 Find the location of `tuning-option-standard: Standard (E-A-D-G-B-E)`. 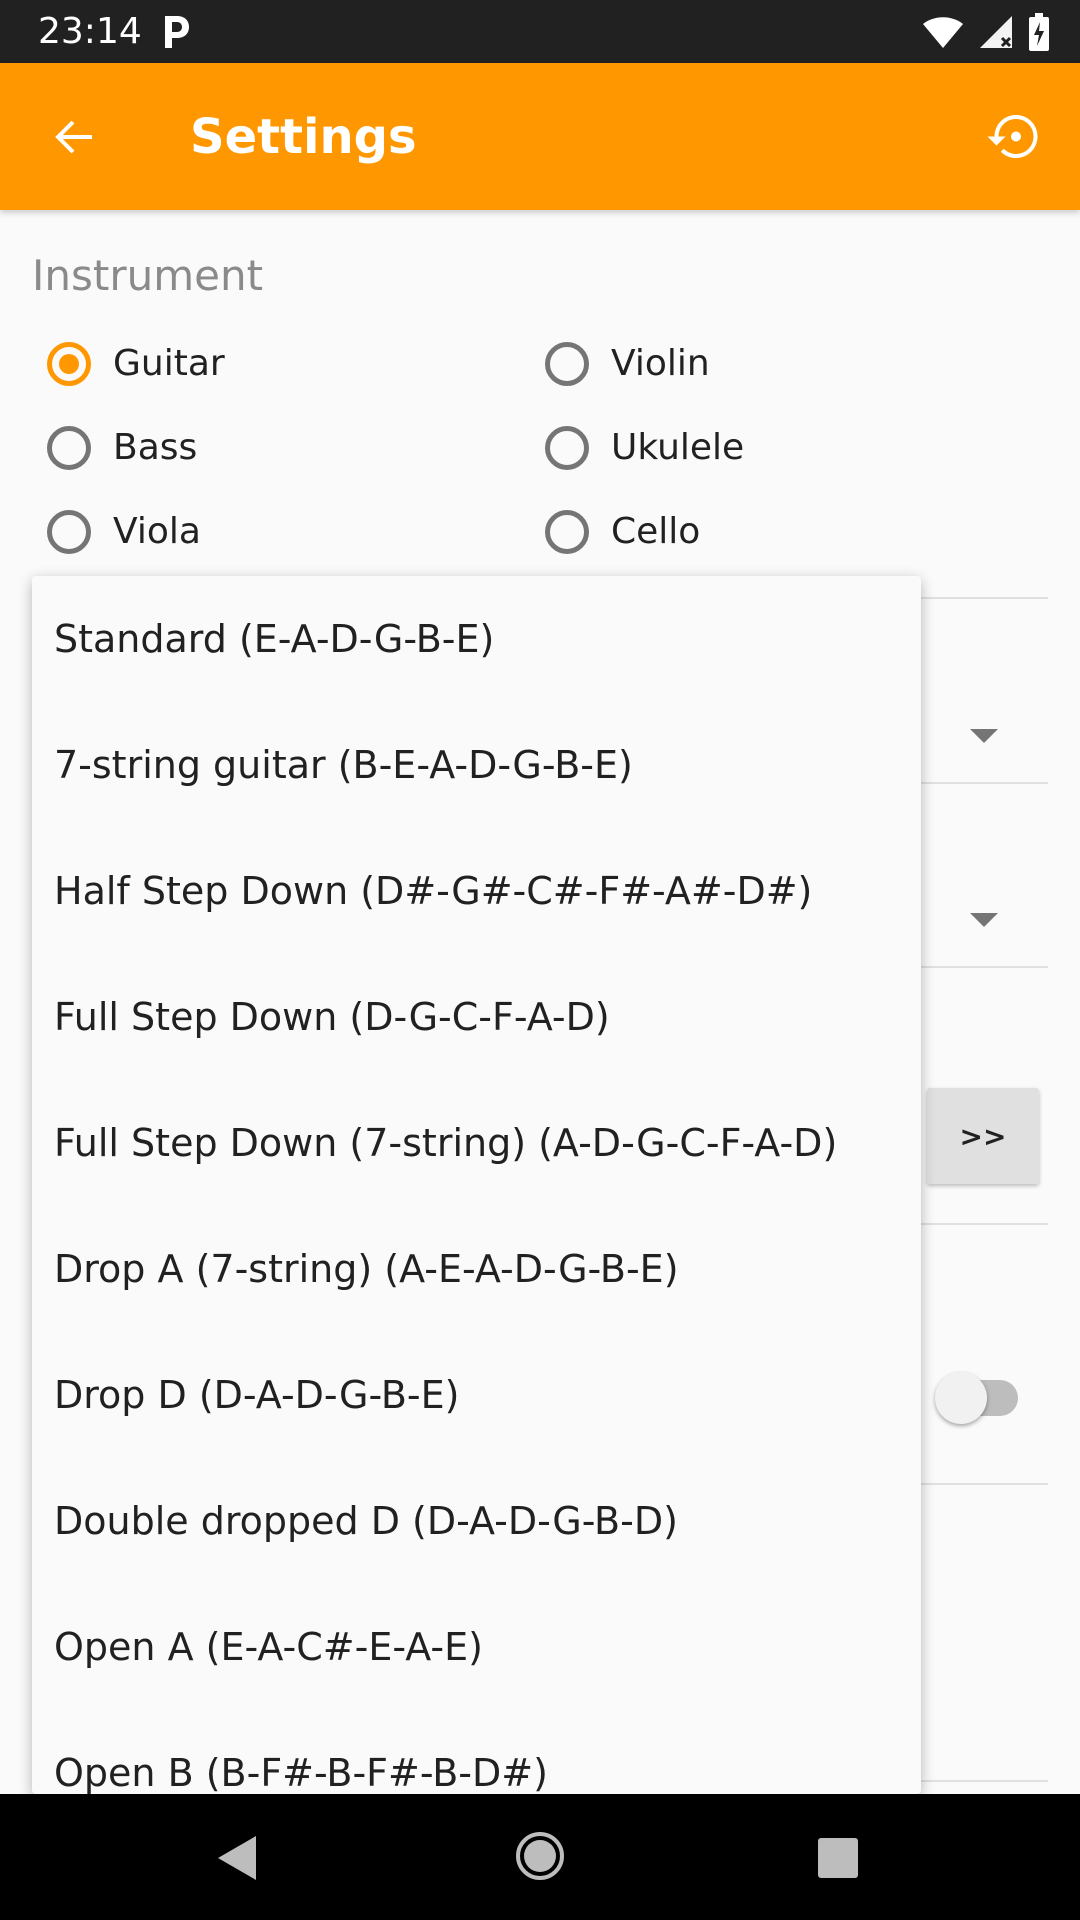

tuning-option-standard: Standard (E-A-D-G-B-E) is located at coordinates (476, 639).